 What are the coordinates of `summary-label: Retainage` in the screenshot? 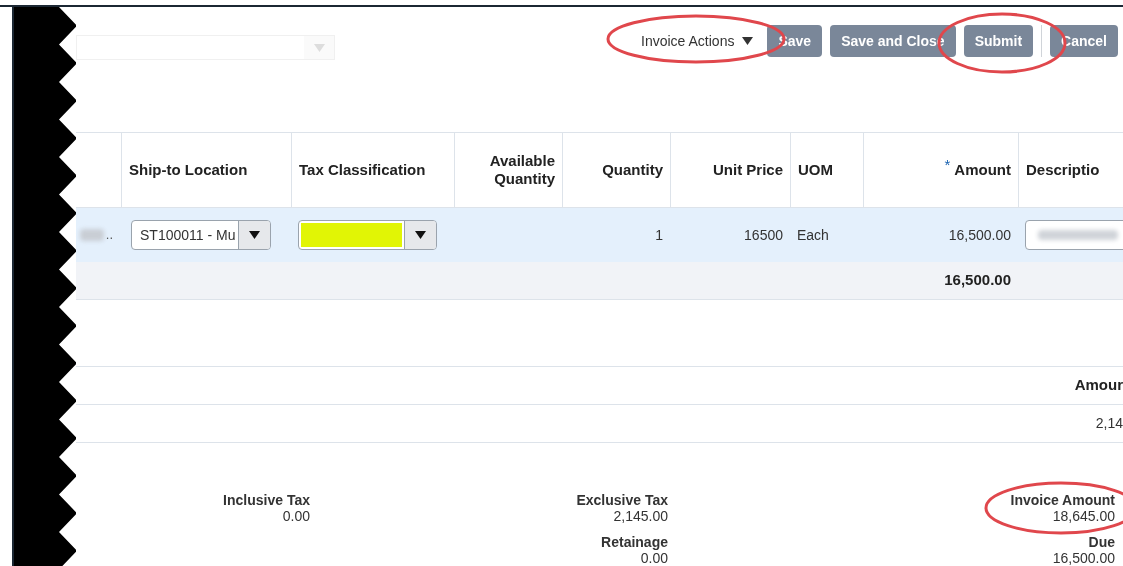 It's located at (634, 542).